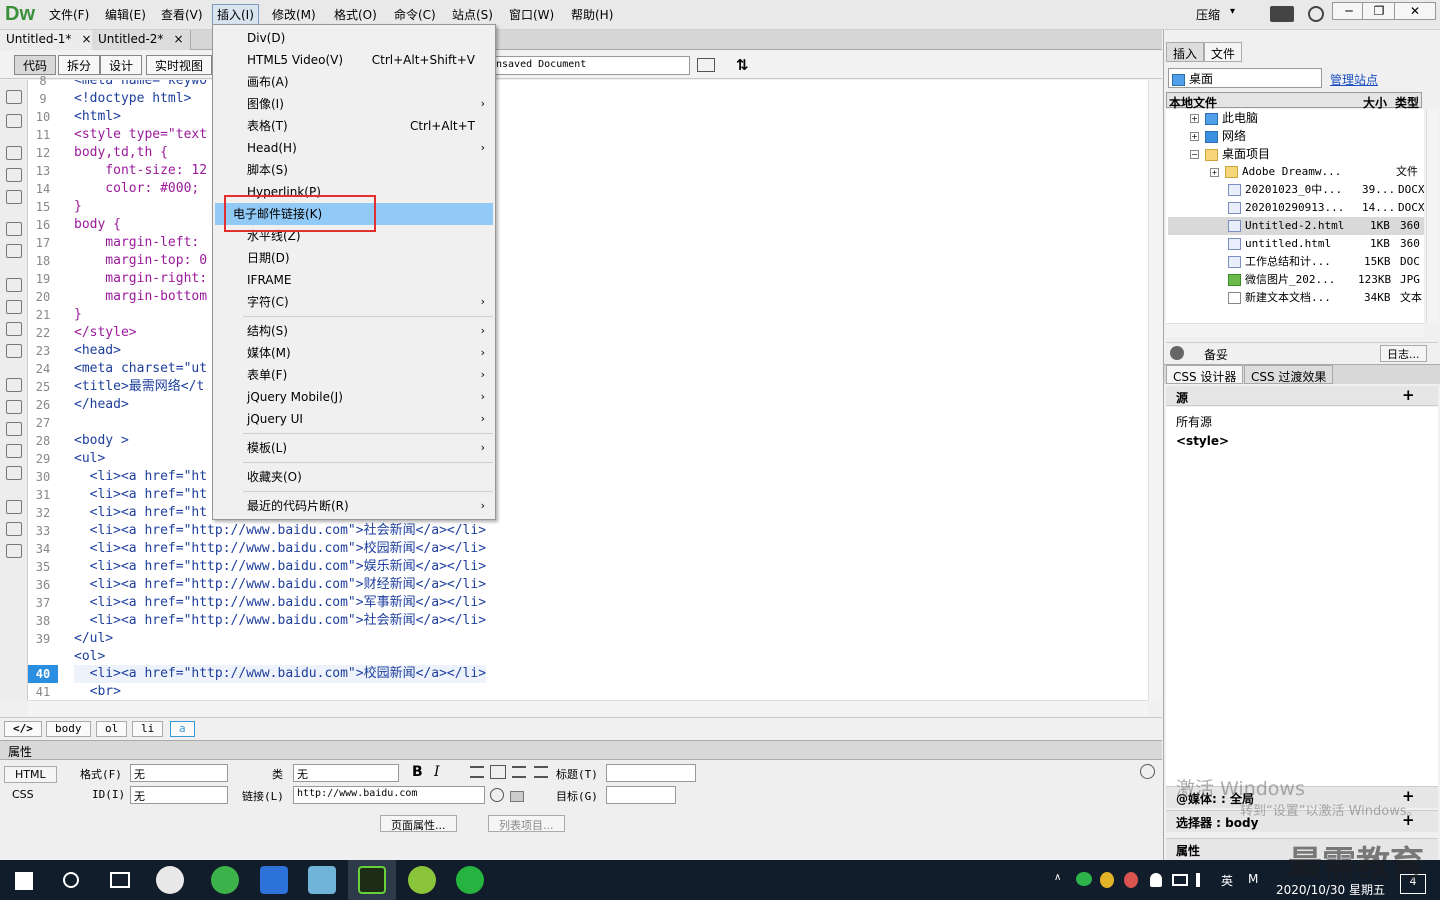  I want to click on sort-icon: ⇅, so click(742, 65).